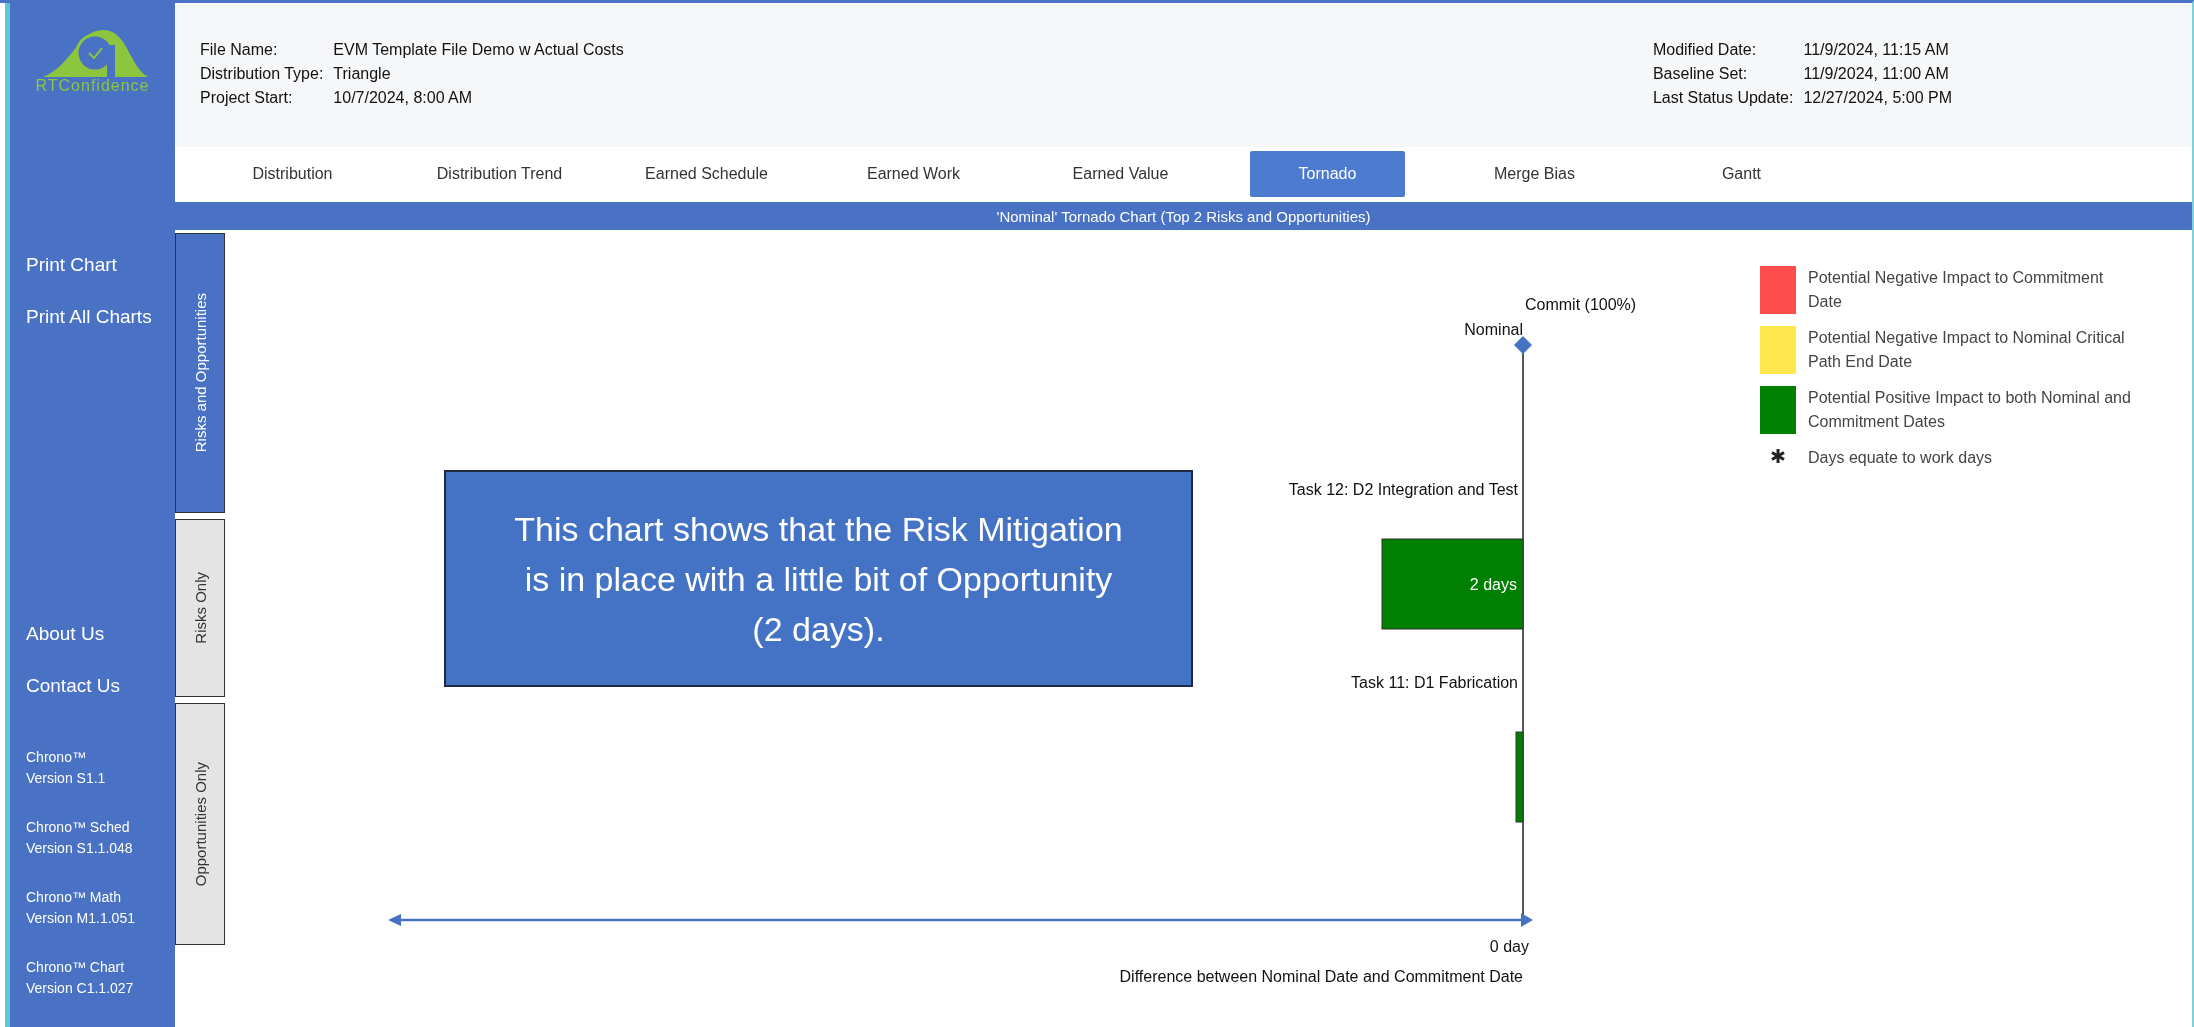  I want to click on version-info: Chrono™ Chart Version C1.1.027, so click(80, 978).